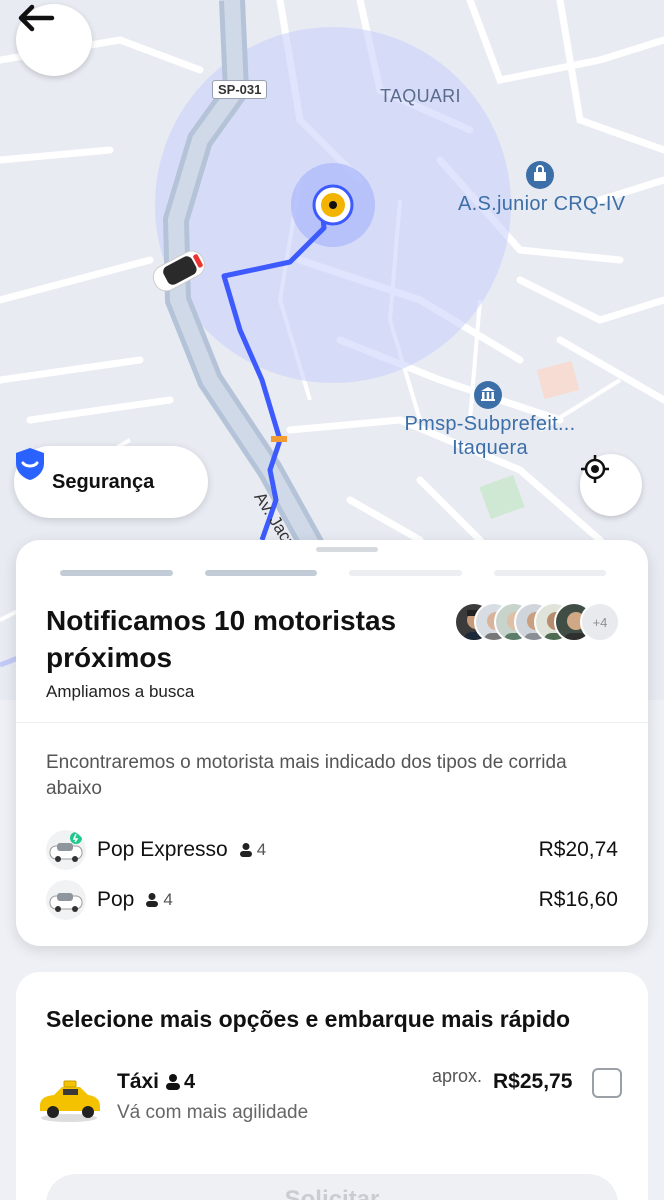 This screenshot has height=1200, width=664. Describe the element at coordinates (116, 899) in the screenshot. I see `option-name: Pop` at that location.